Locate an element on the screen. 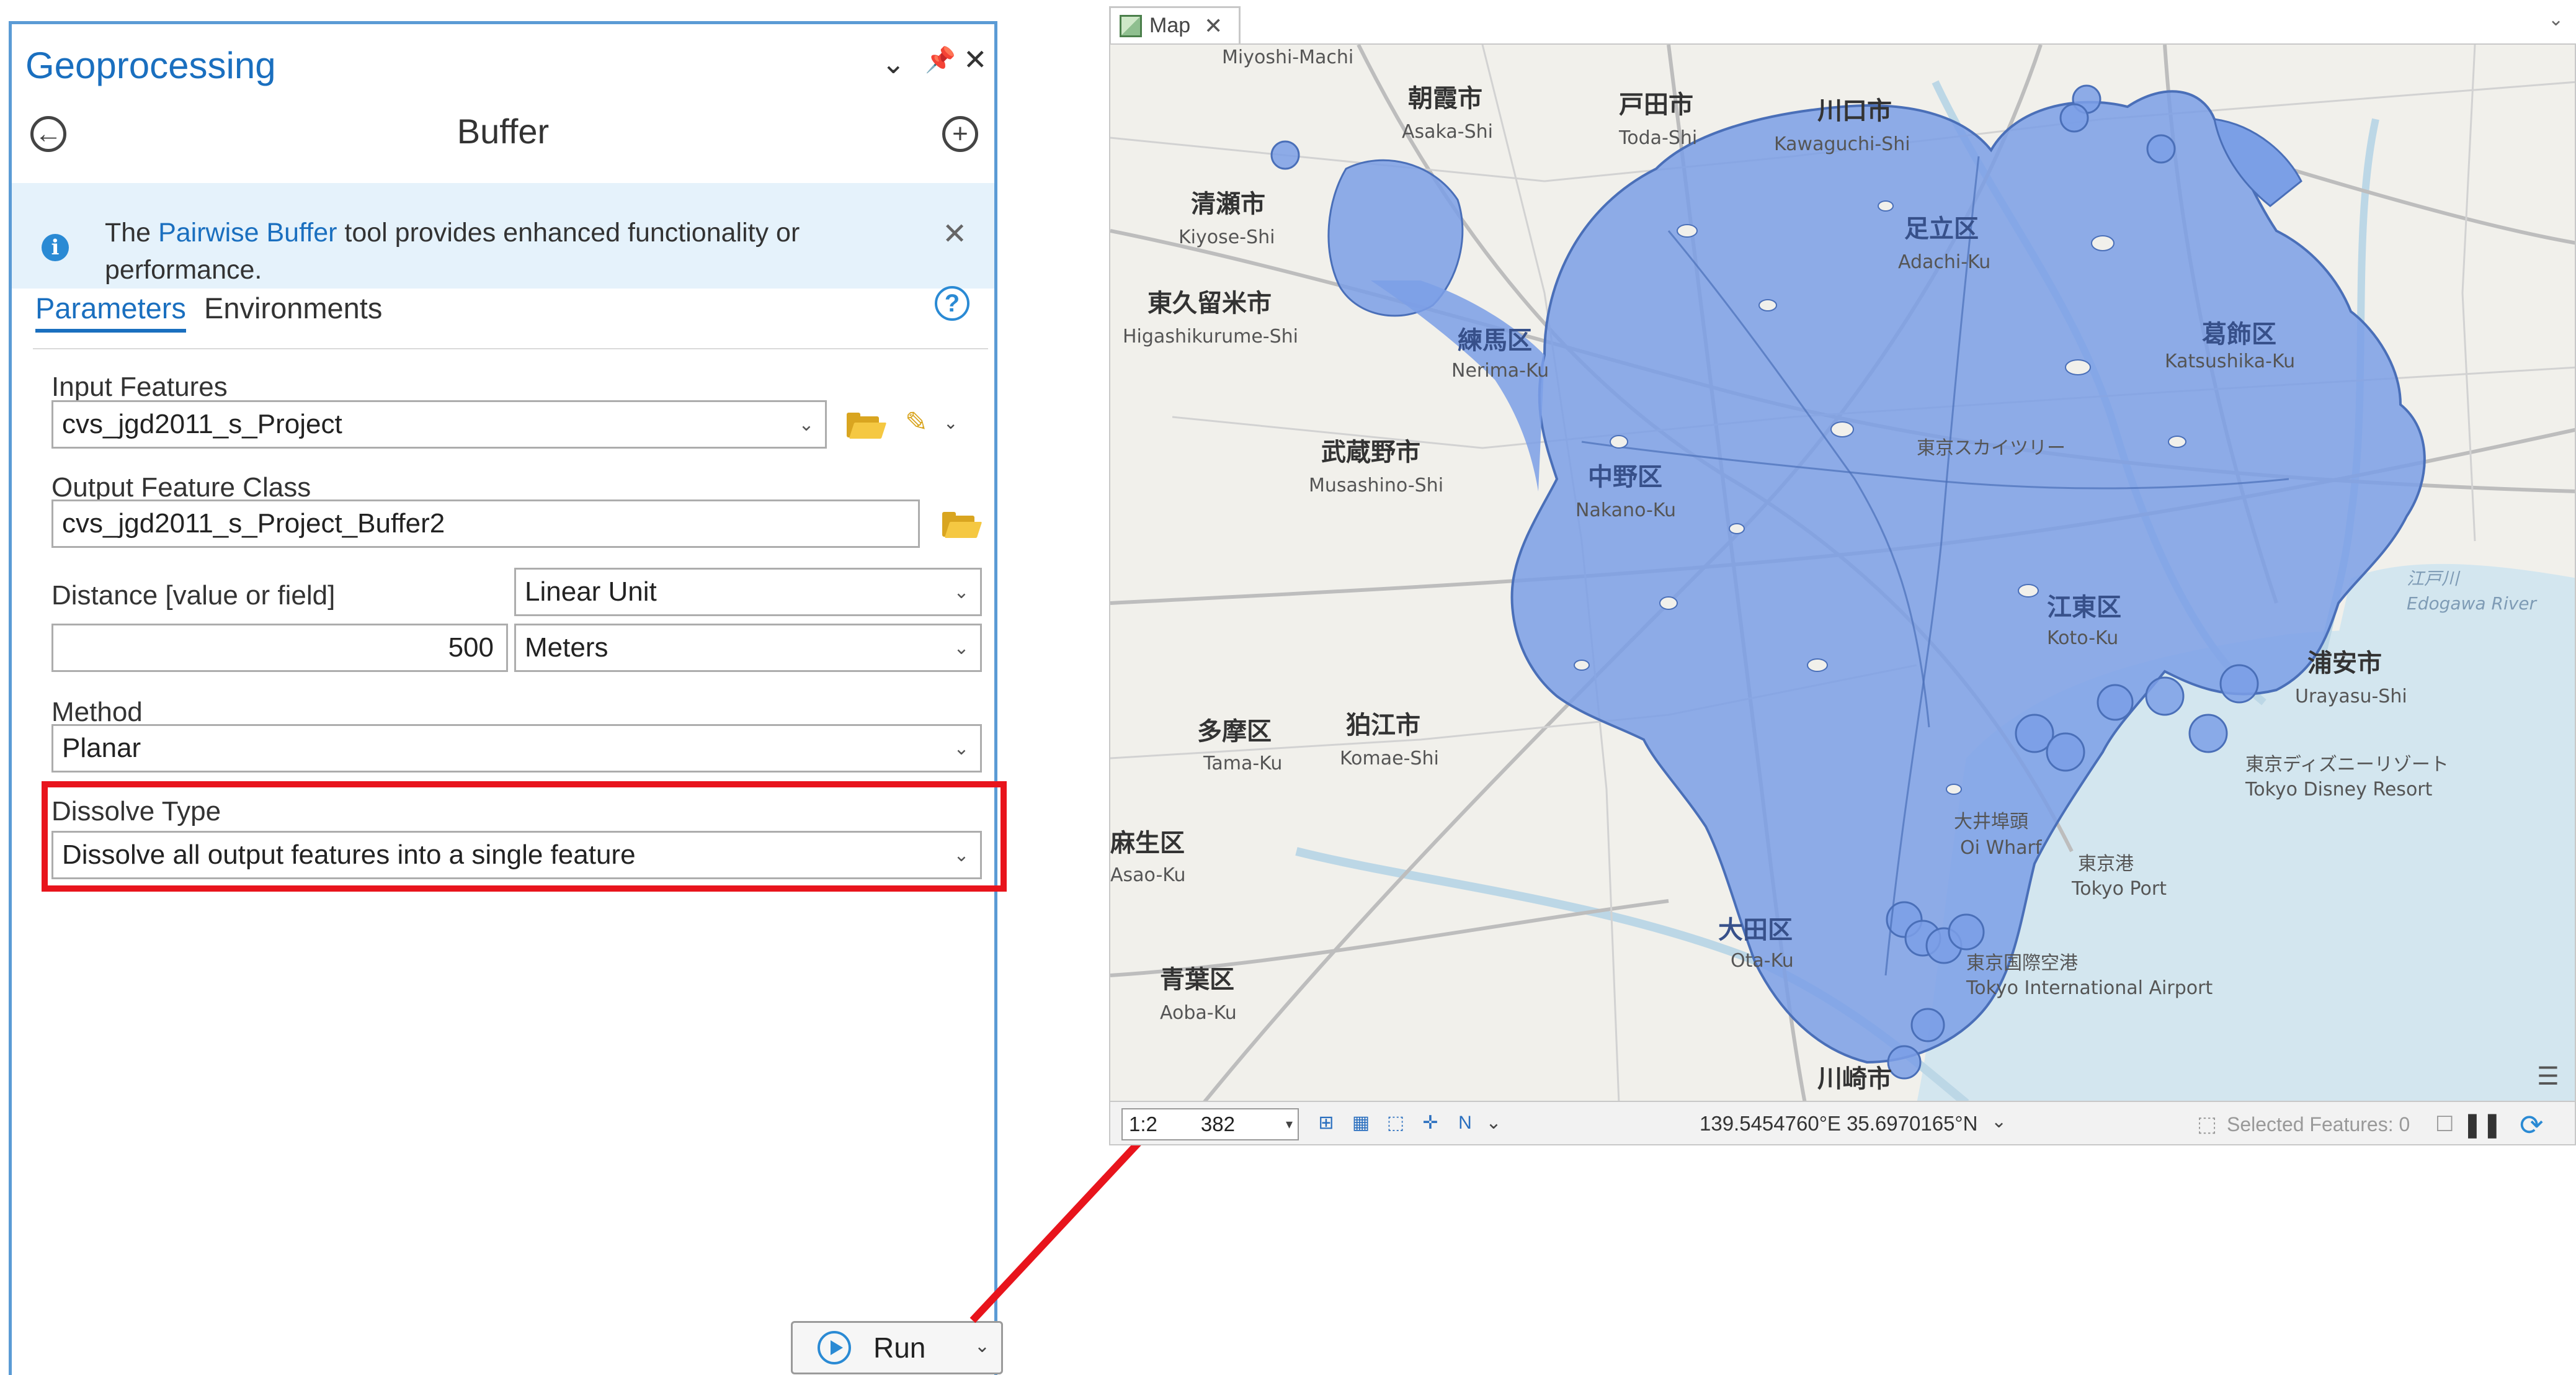  label-oiwharf-jp: 大井埠頭 is located at coordinates (1991, 822).